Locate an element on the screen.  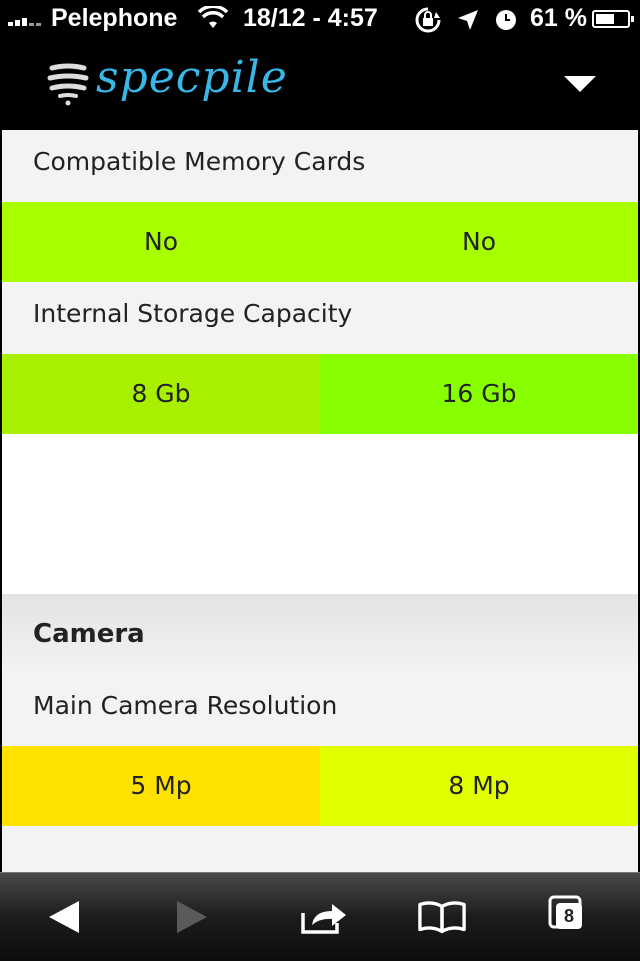
share-button is located at coordinates (324, 917).